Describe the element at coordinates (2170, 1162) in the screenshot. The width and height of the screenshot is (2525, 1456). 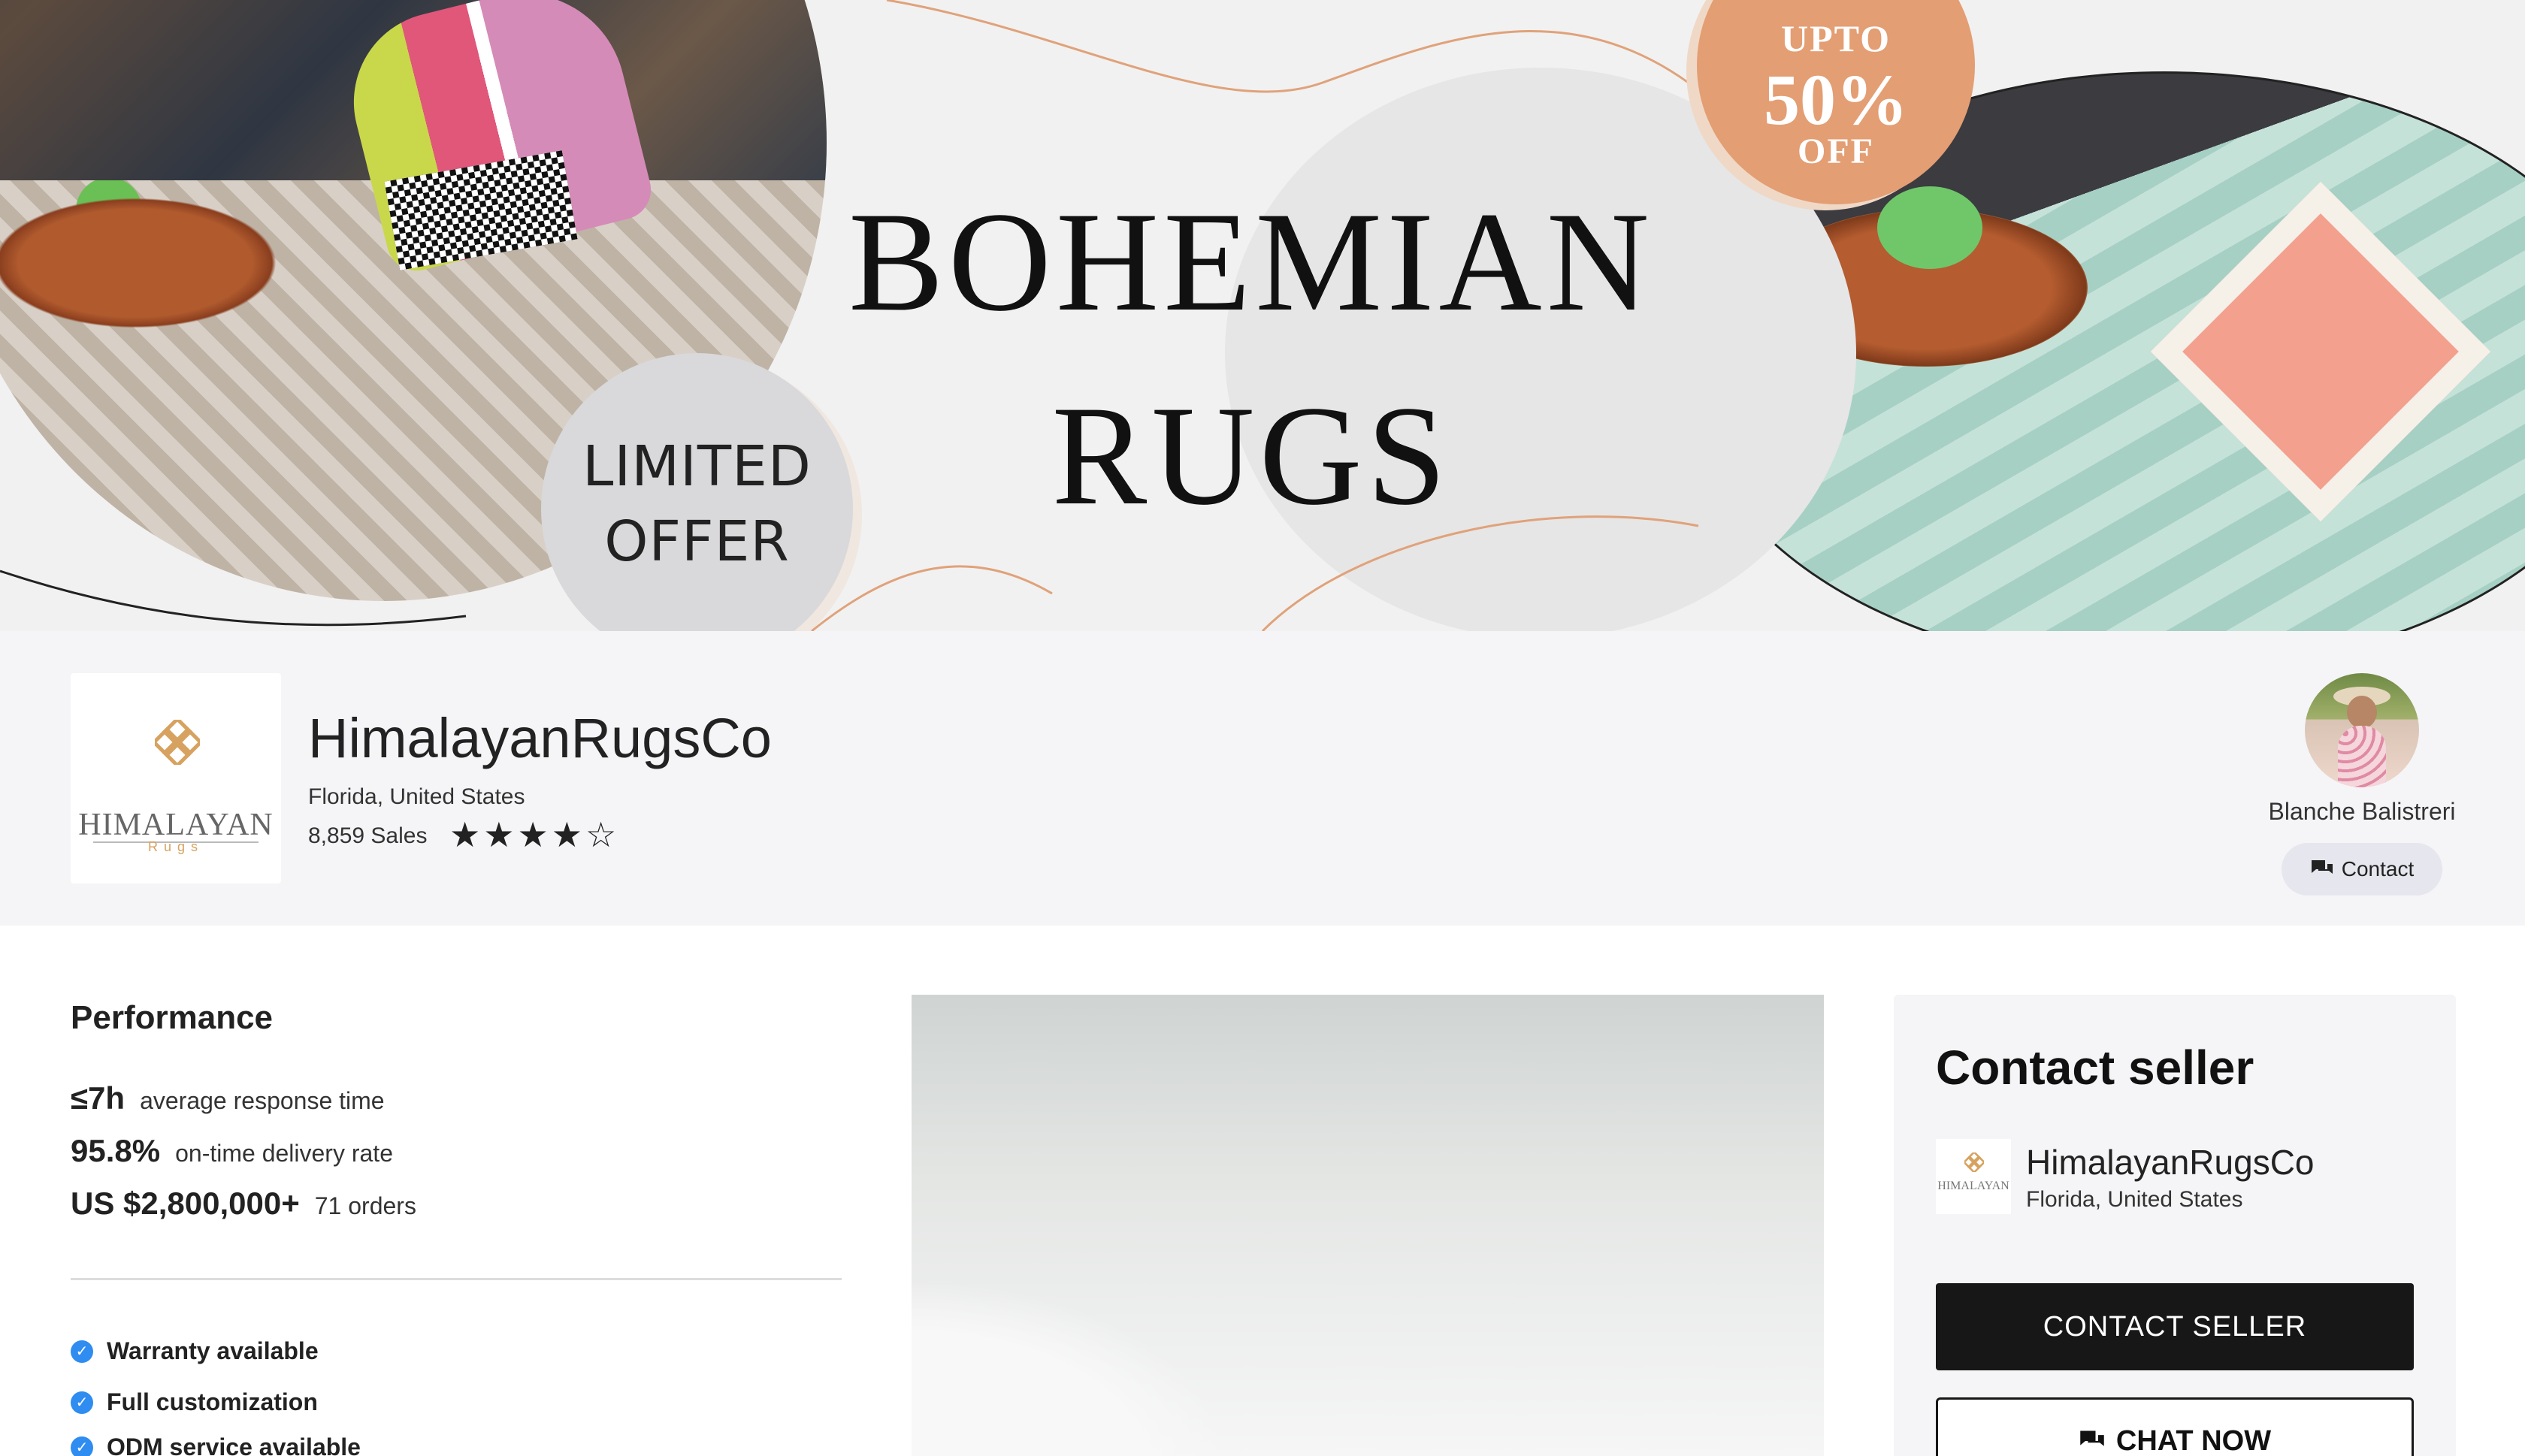
I see `contact-card-store-name: HimalayanRugsCo` at that location.